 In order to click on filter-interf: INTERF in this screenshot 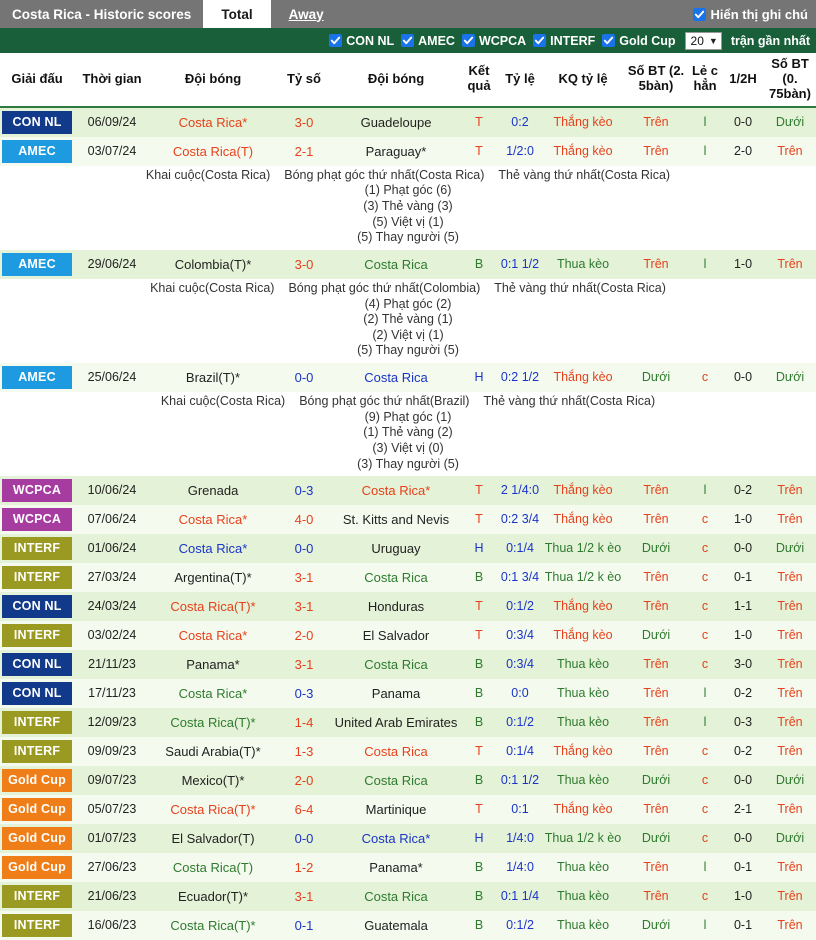, I will do `click(564, 41)`.